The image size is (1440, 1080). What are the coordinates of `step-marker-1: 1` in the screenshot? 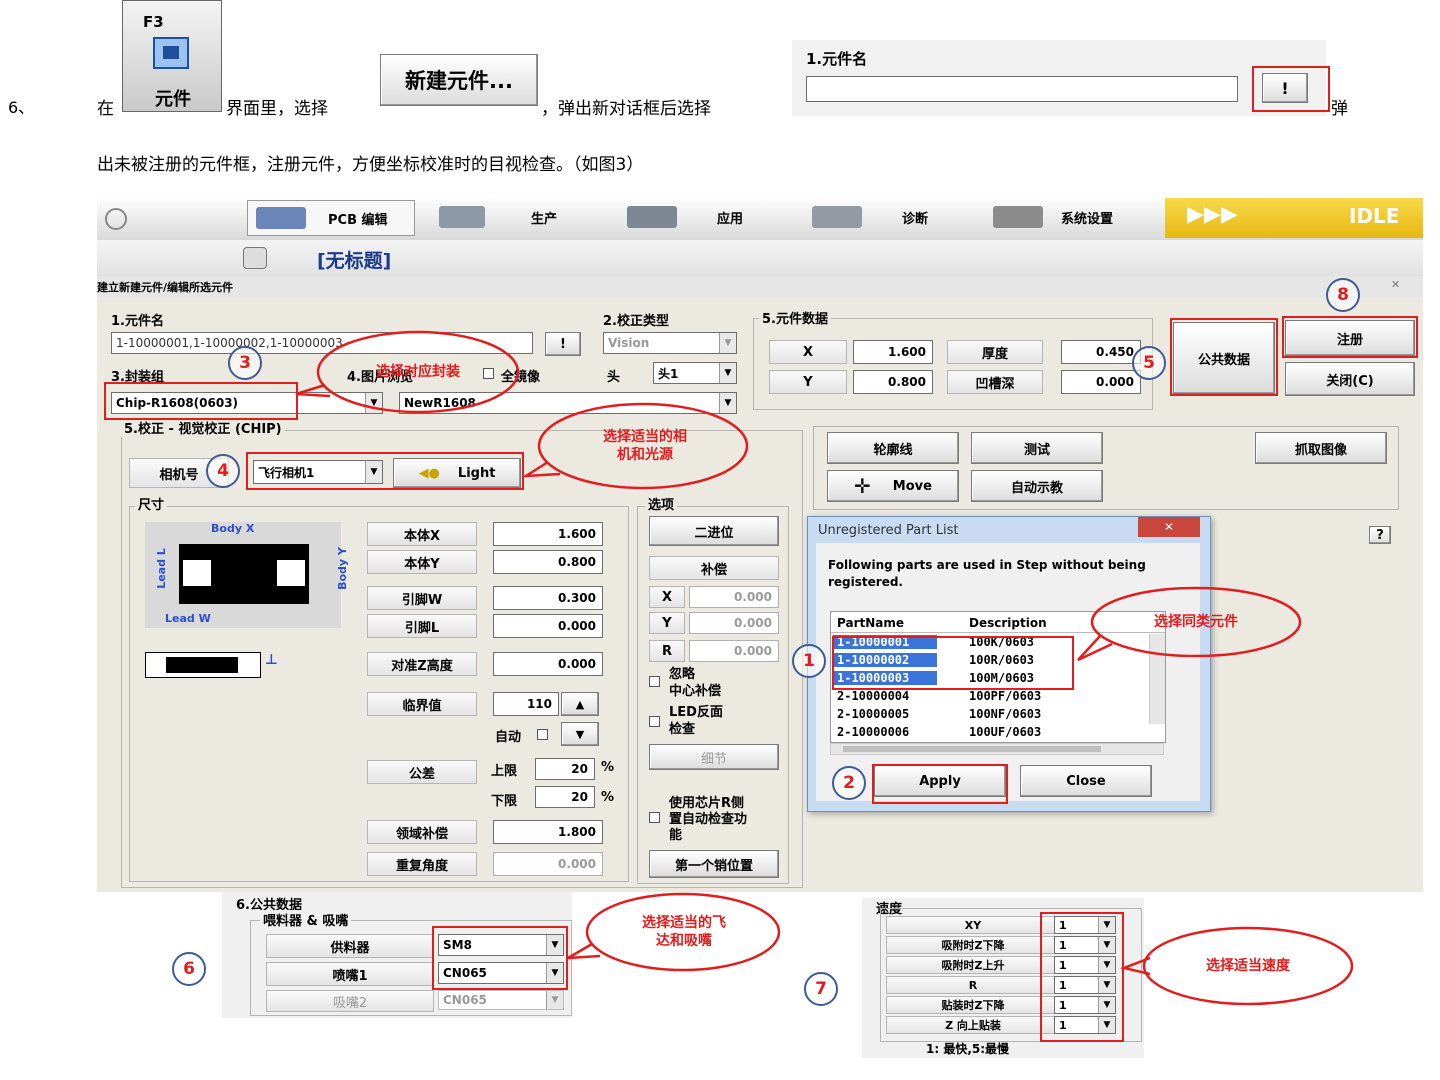 It's located at (809, 661).